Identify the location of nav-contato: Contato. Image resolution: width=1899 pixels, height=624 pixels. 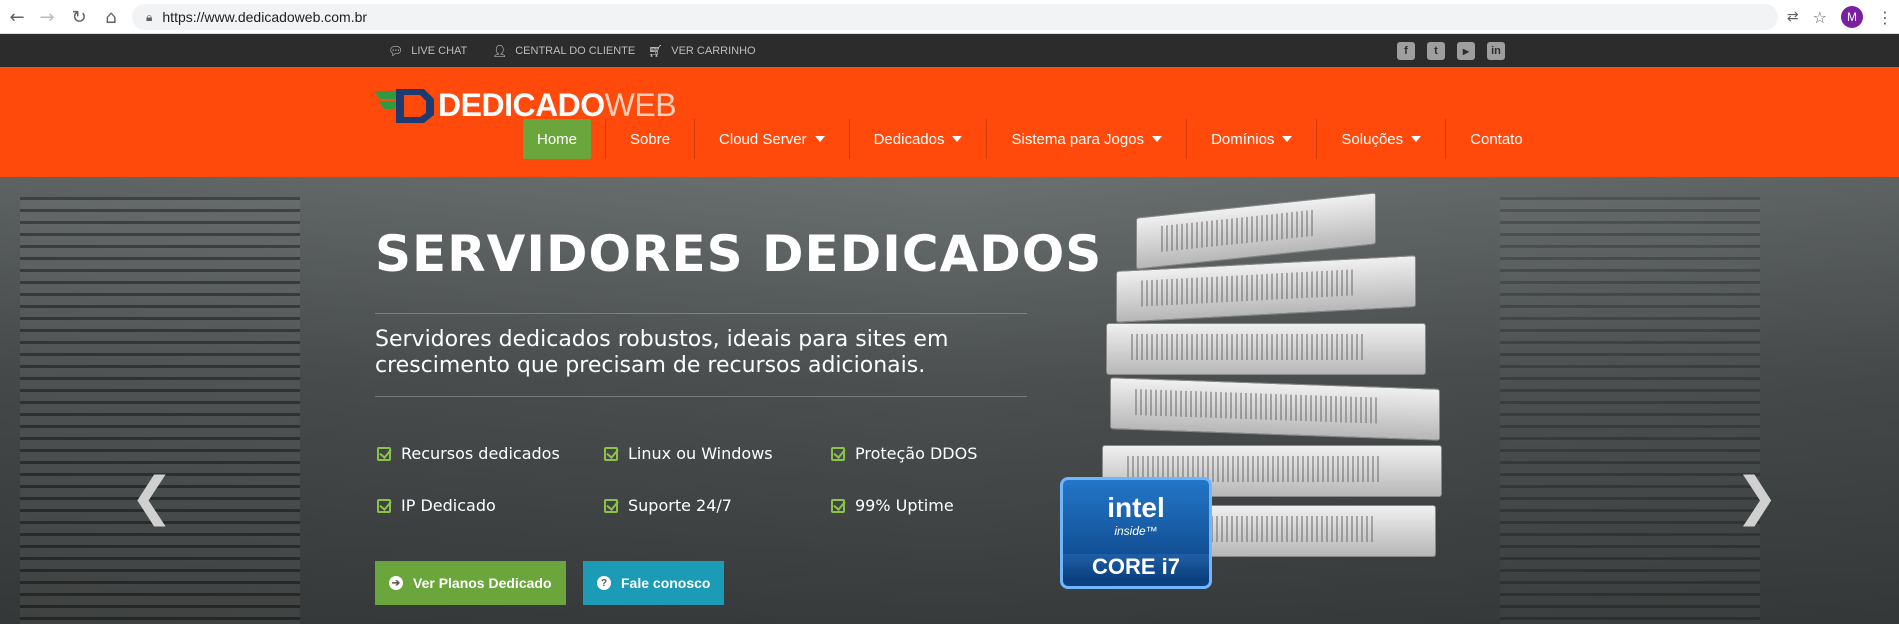
(1496, 139).